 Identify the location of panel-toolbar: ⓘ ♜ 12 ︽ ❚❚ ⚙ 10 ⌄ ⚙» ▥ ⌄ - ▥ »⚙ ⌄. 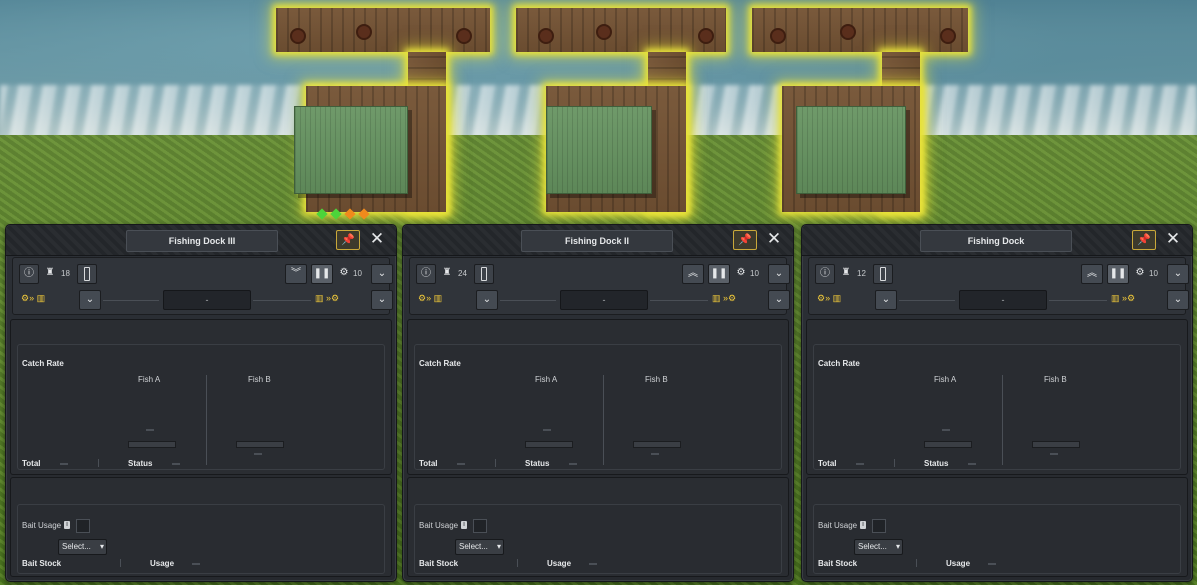
(998, 286).